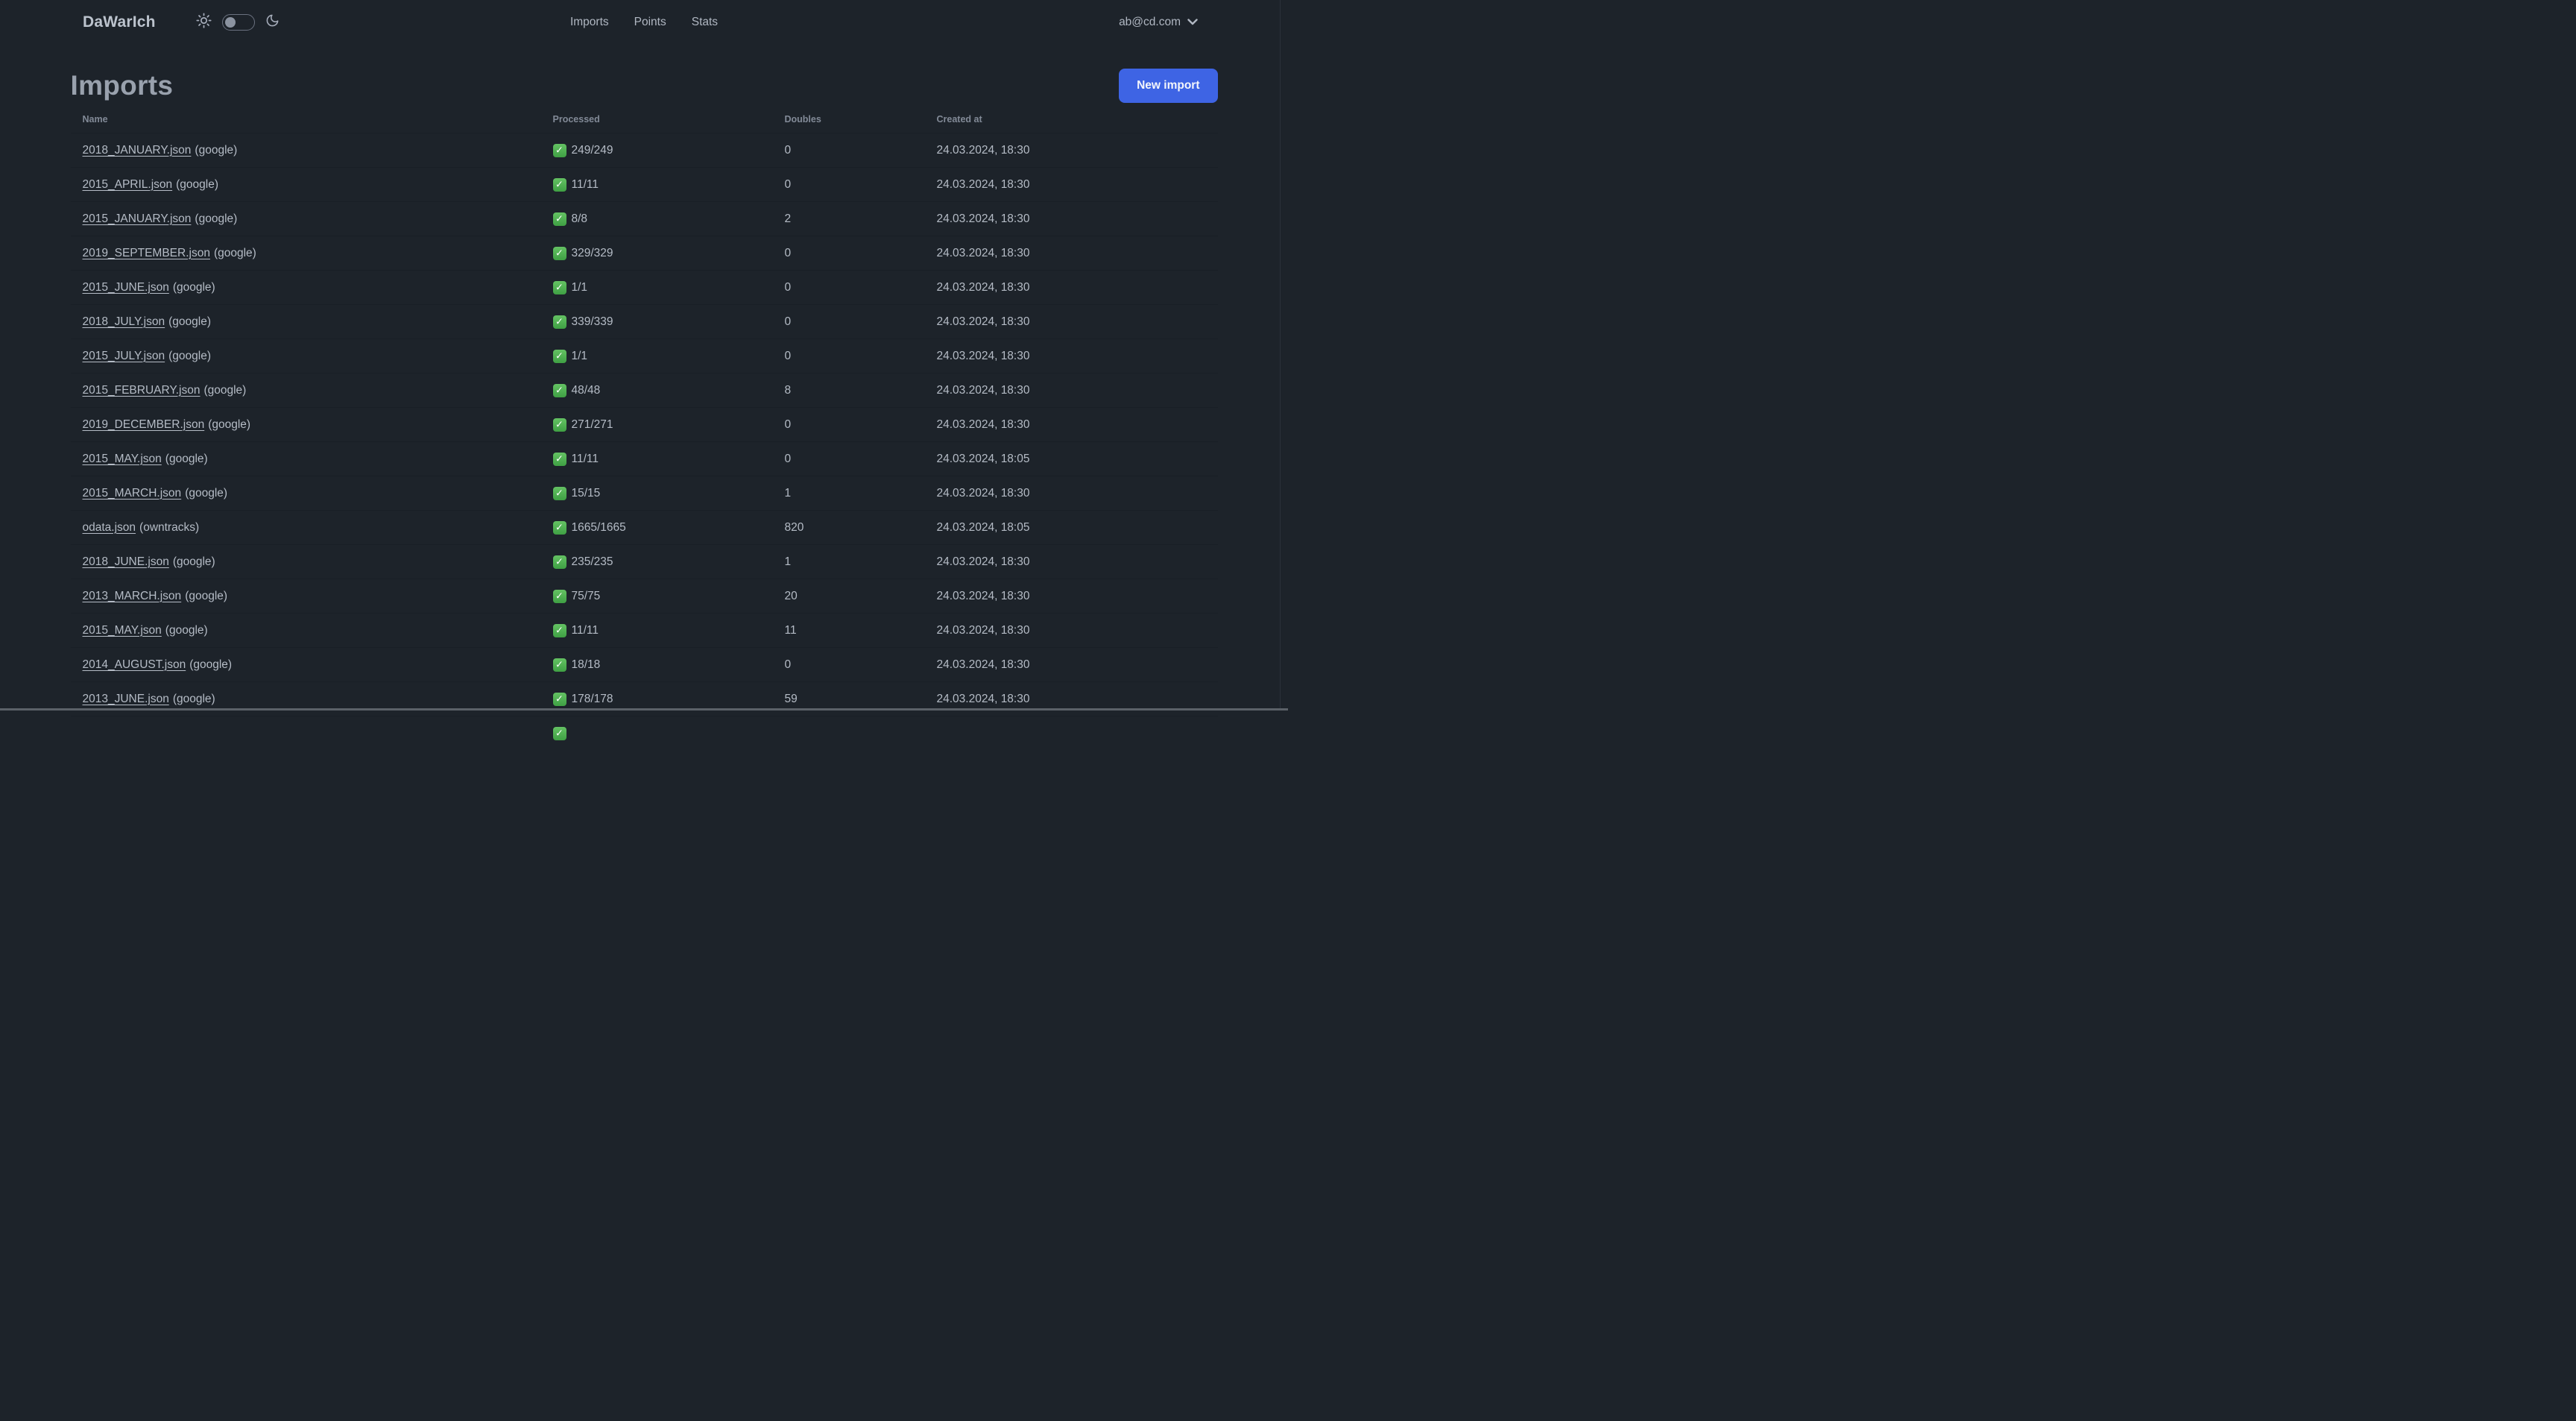  What do you see at coordinates (144, 424) in the screenshot?
I see `import-file-link: 2019_DECEMBER.json` at bounding box center [144, 424].